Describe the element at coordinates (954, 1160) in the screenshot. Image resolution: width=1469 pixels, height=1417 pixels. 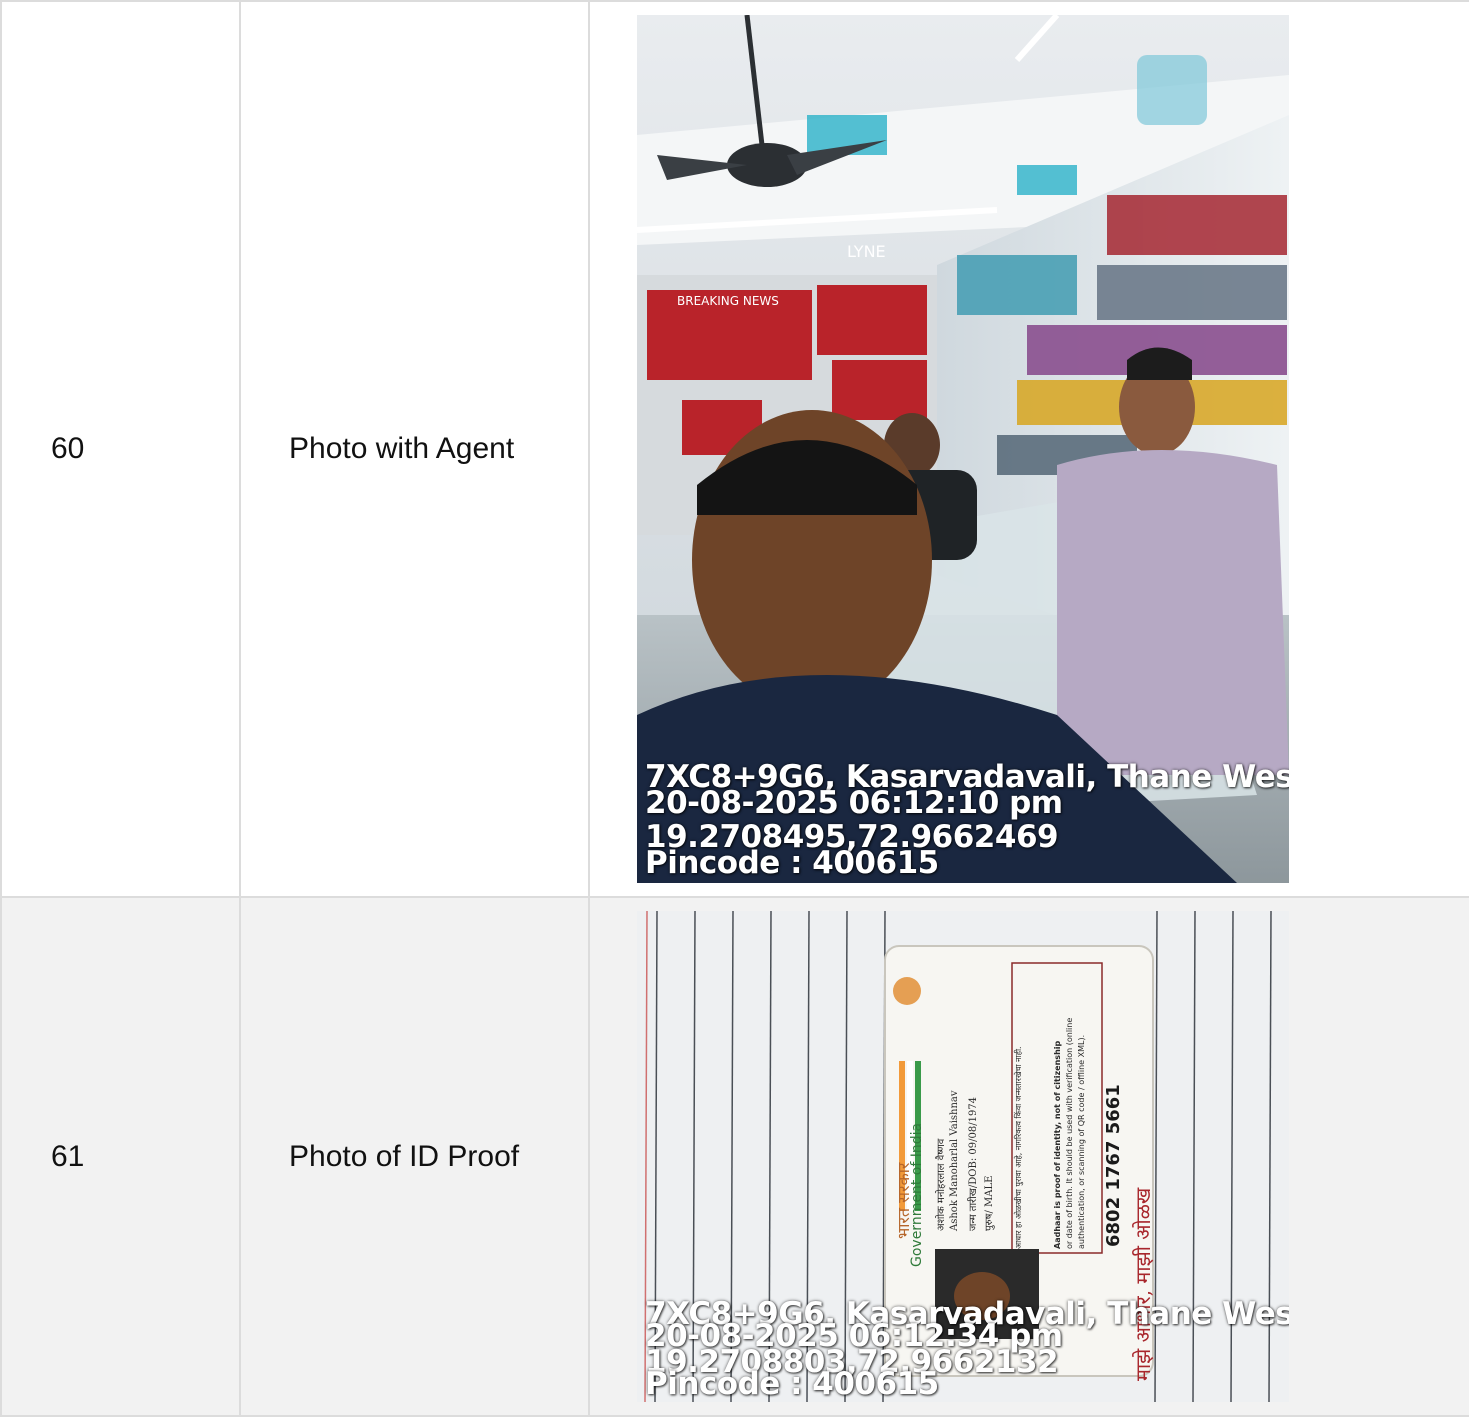
I see `card-name-english: Ashok Manoharlal Vaishnav` at that location.